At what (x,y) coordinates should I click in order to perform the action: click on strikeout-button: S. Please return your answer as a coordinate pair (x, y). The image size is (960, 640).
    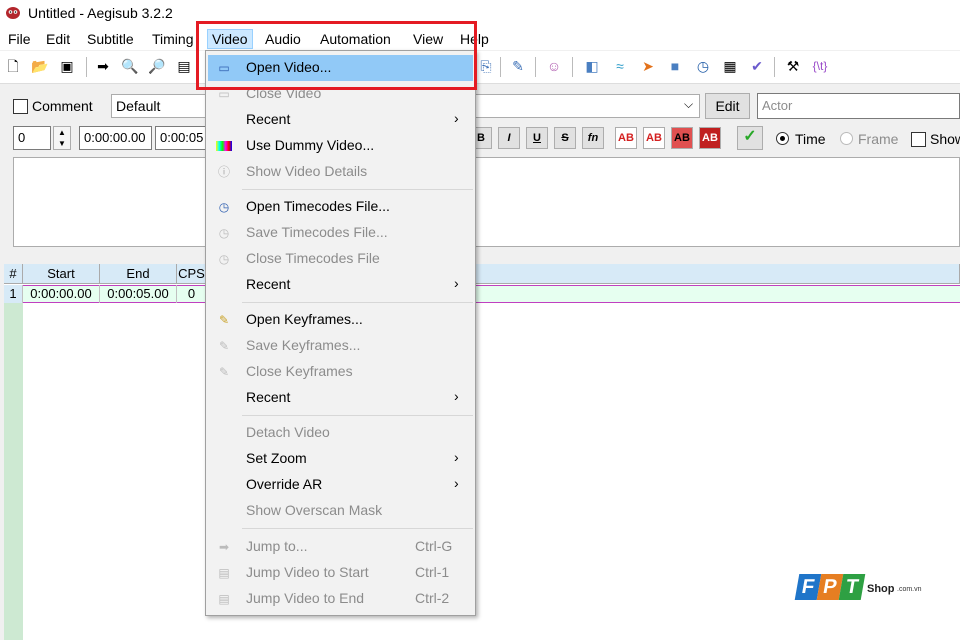
    Looking at the image, I should click on (565, 138).